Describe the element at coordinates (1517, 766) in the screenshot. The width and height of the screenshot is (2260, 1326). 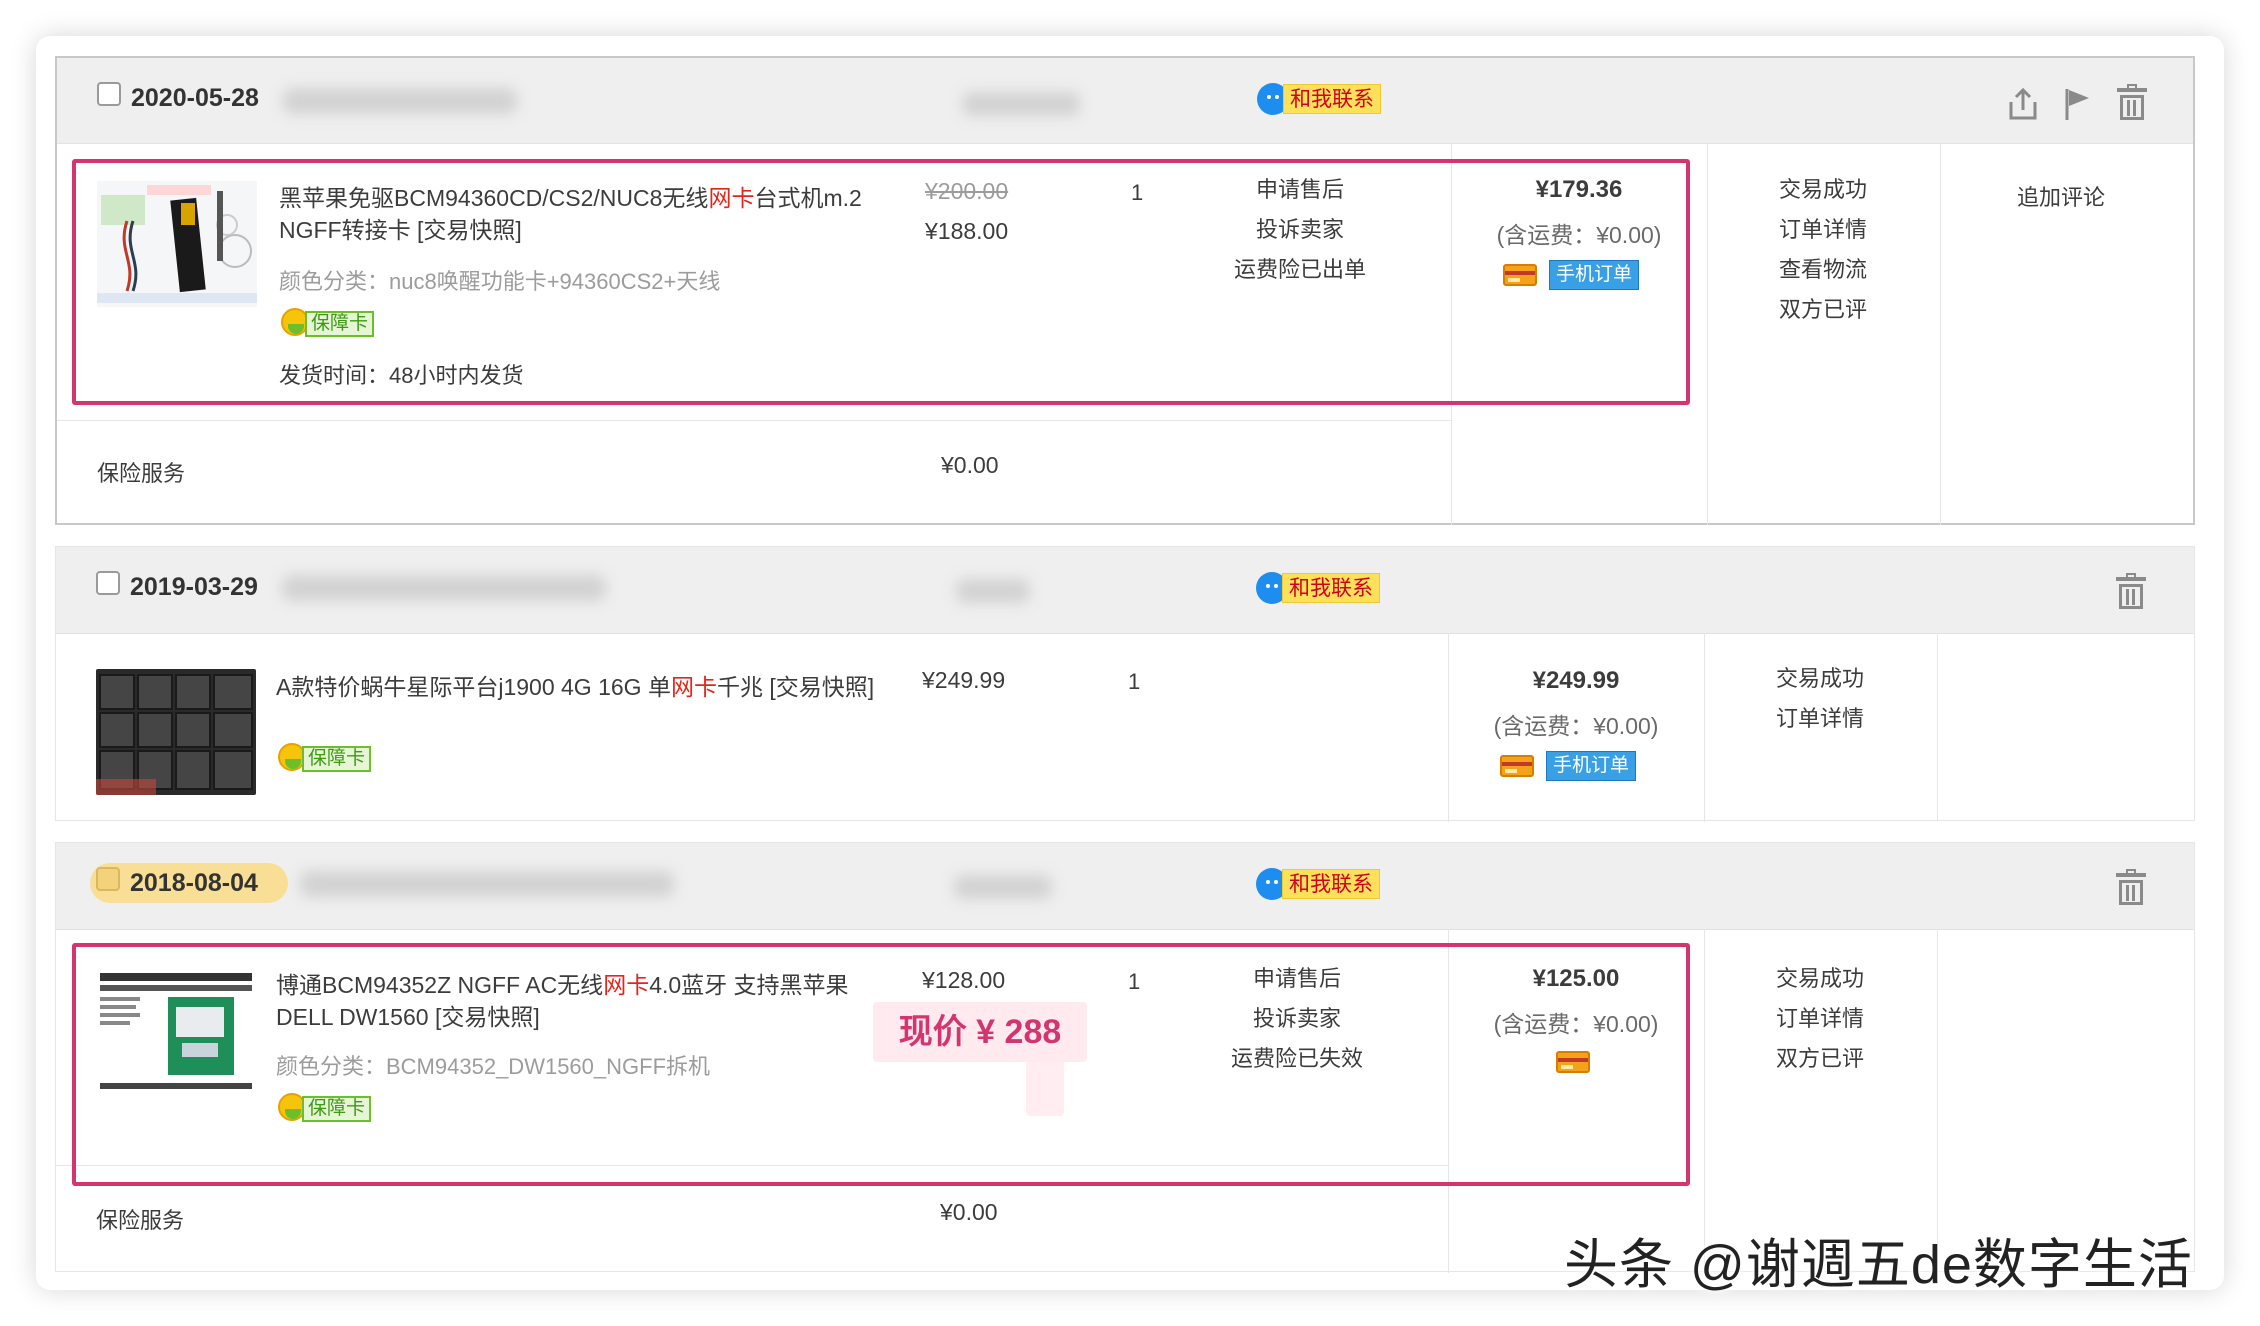
I see `alipay-card-icon` at that location.